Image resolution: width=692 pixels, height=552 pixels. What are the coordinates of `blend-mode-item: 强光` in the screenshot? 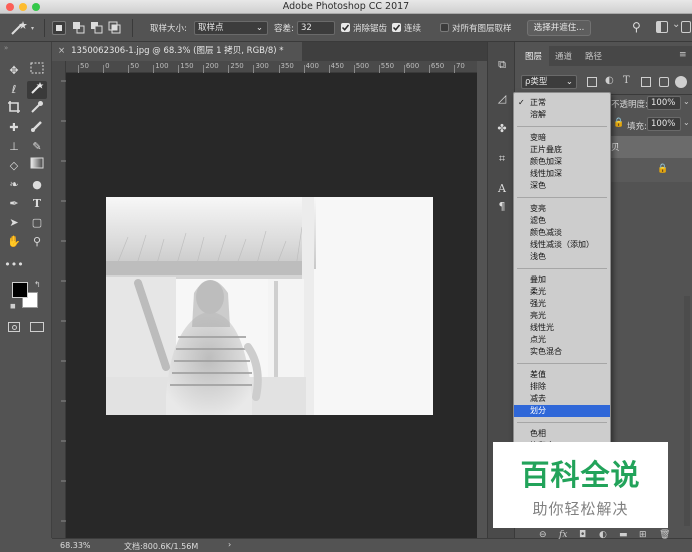 It's located at (562, 304).